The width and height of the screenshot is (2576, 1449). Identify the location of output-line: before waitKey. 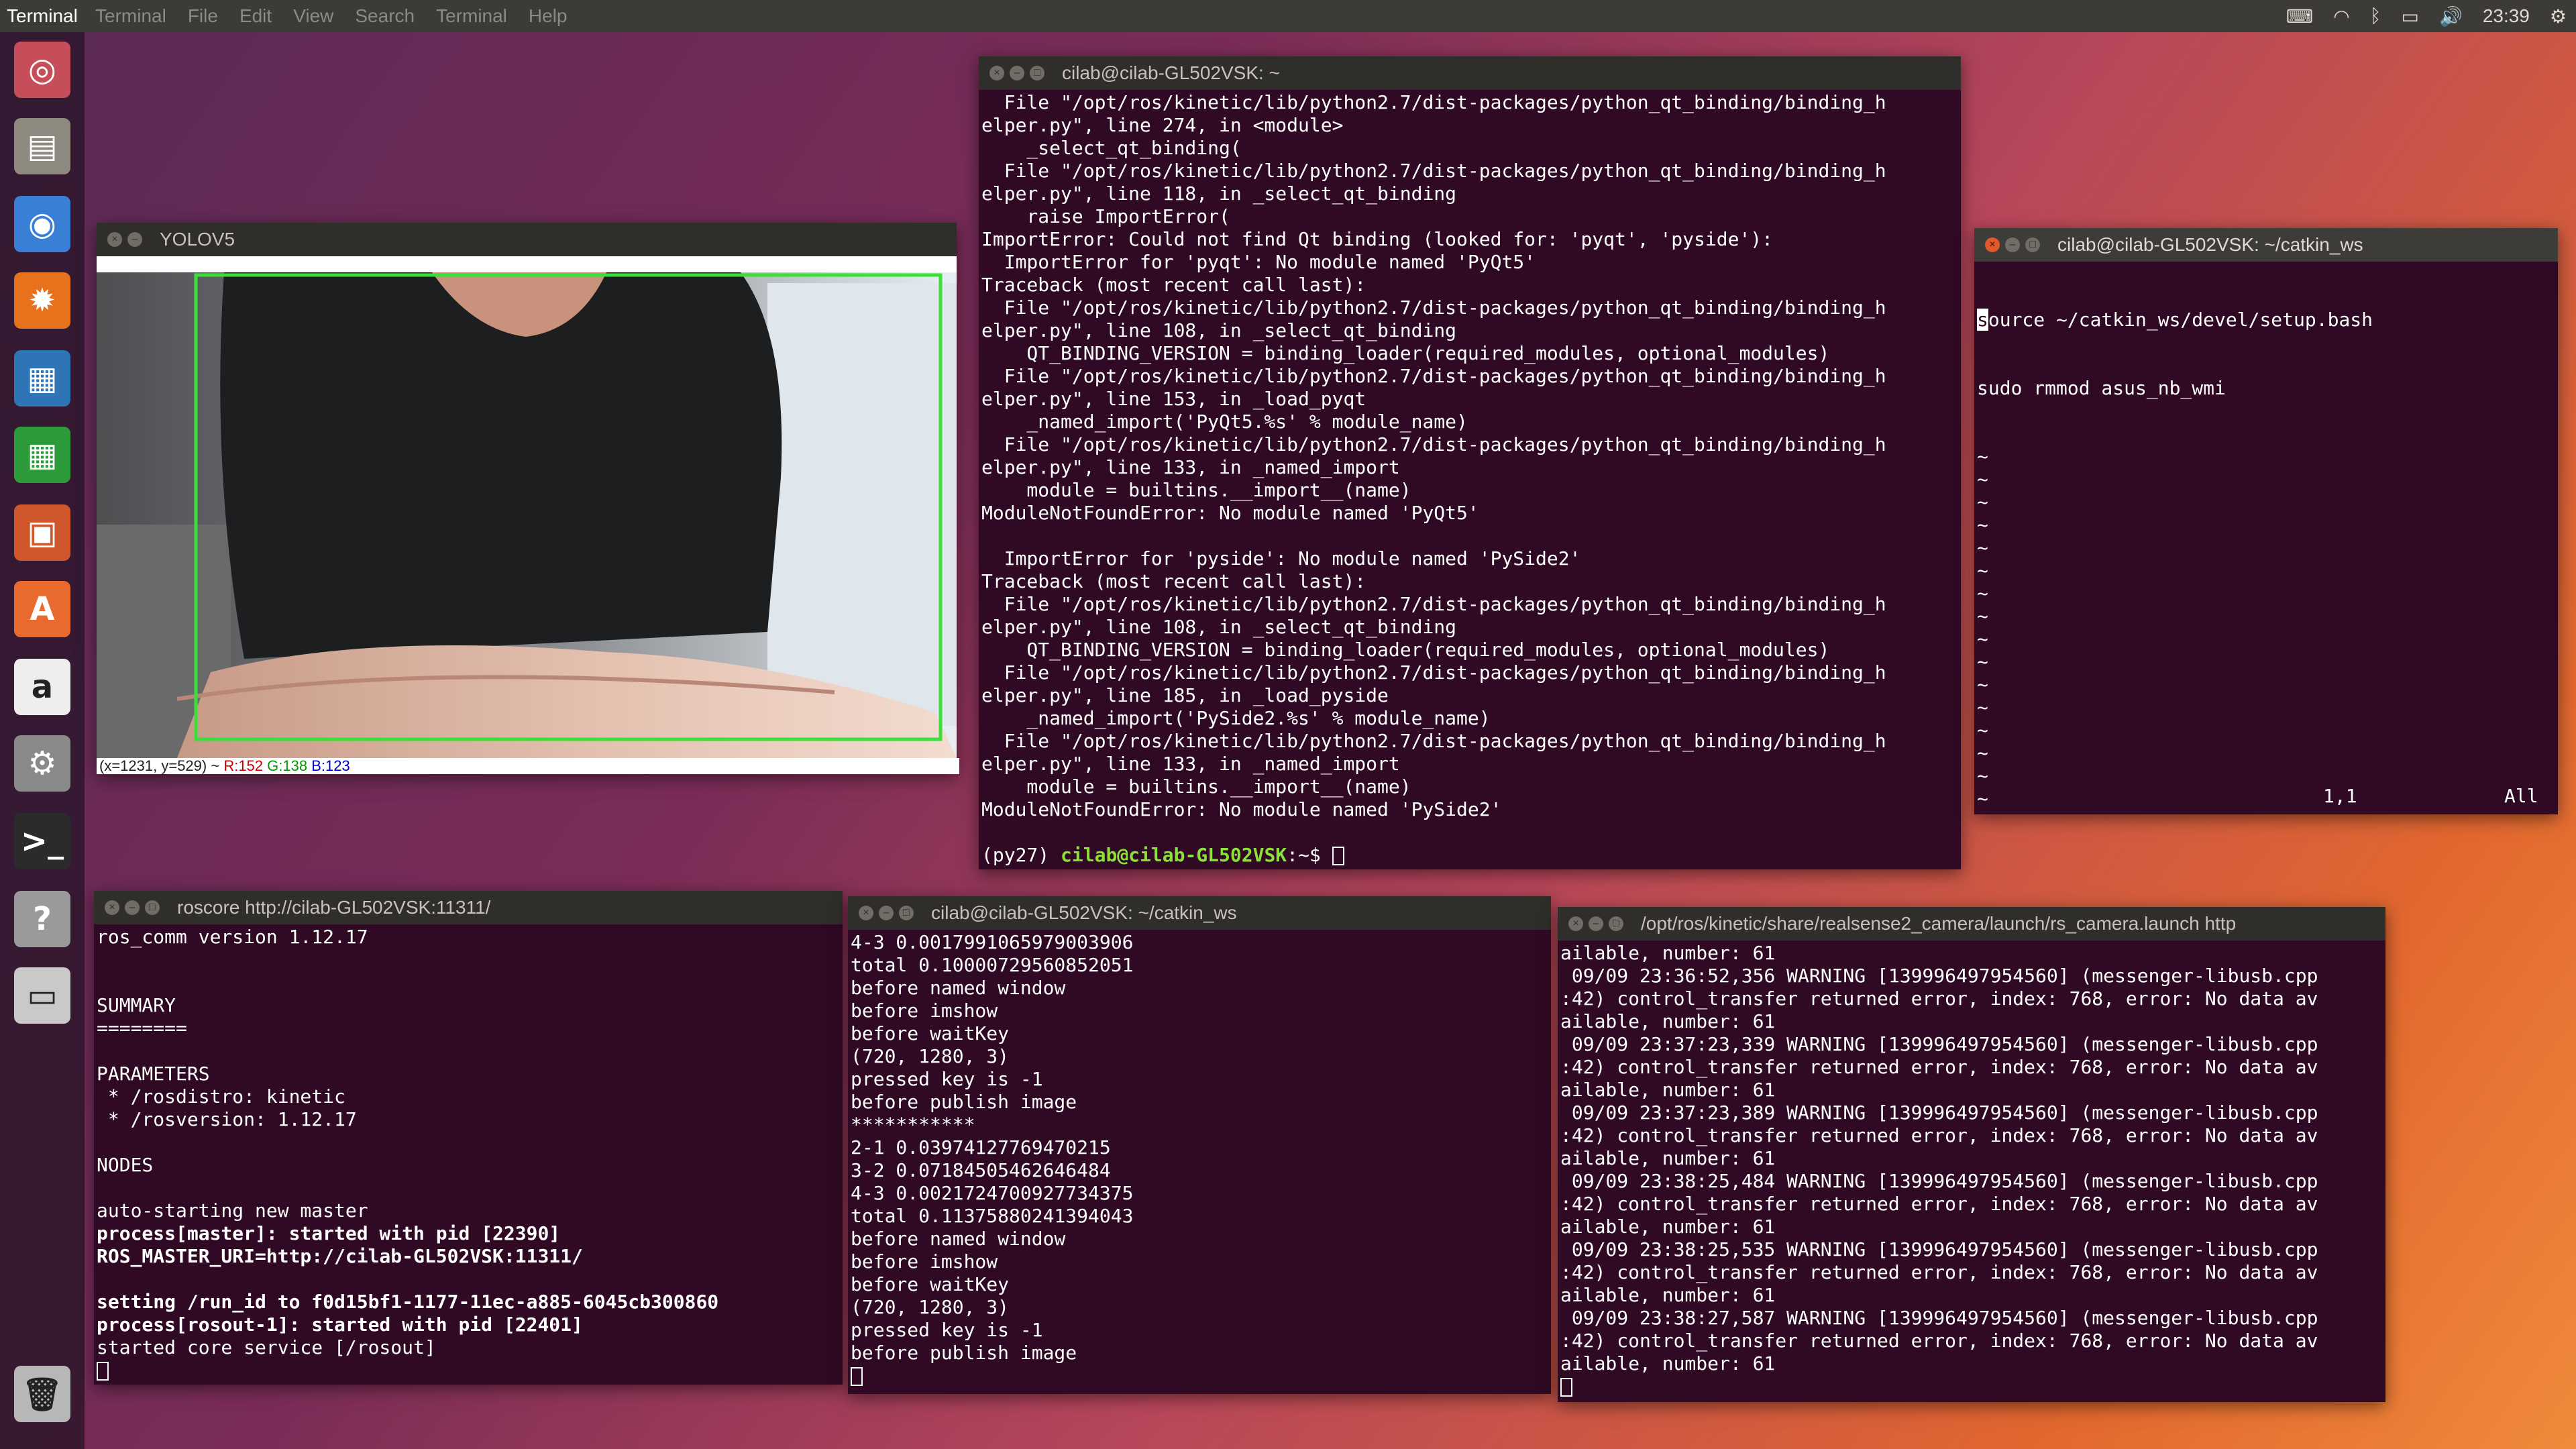
(930, 1033).